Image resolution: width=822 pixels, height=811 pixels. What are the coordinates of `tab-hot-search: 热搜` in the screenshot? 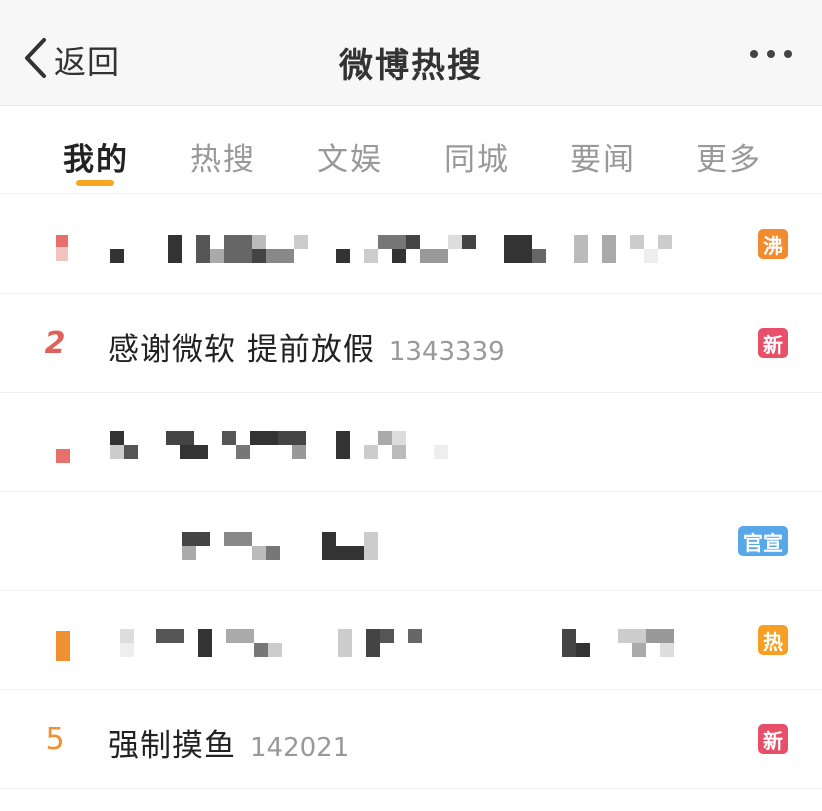 It's located at (223, 156).